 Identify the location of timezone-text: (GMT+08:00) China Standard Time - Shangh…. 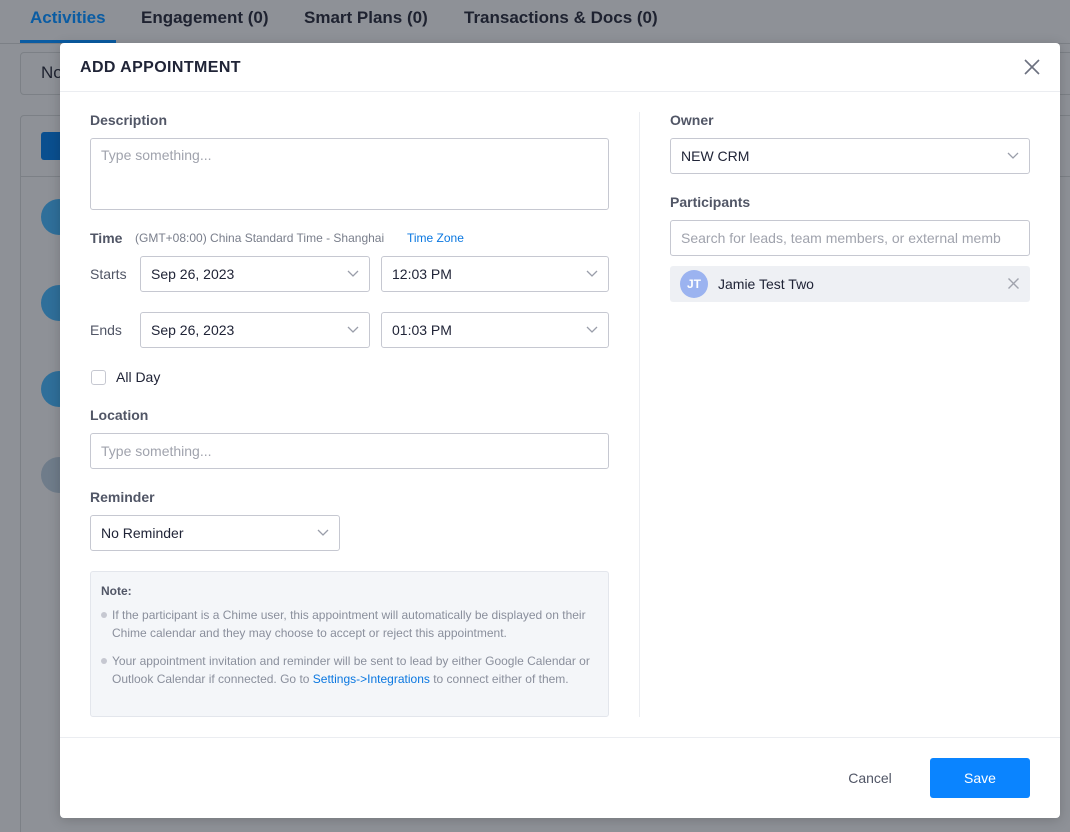
(260, 238).